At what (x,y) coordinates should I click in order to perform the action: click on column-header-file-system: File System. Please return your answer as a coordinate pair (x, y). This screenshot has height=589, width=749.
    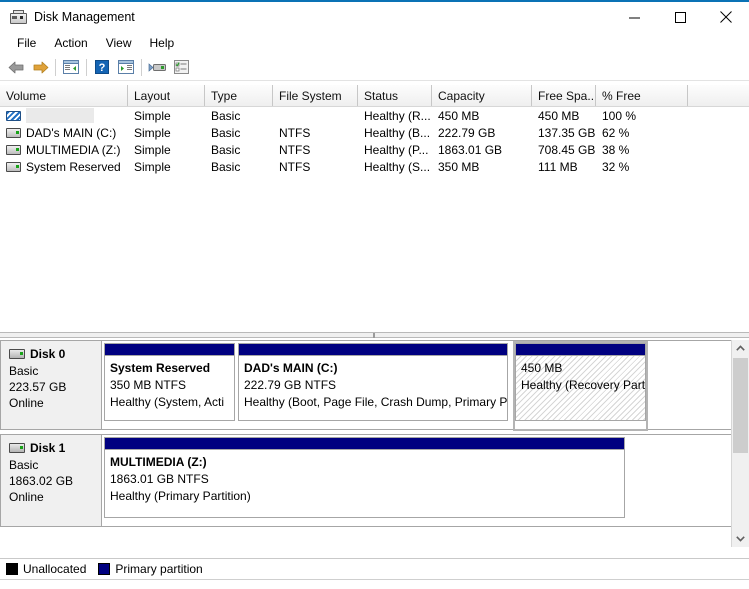
    Looking at the image, I should click on (315, 95).